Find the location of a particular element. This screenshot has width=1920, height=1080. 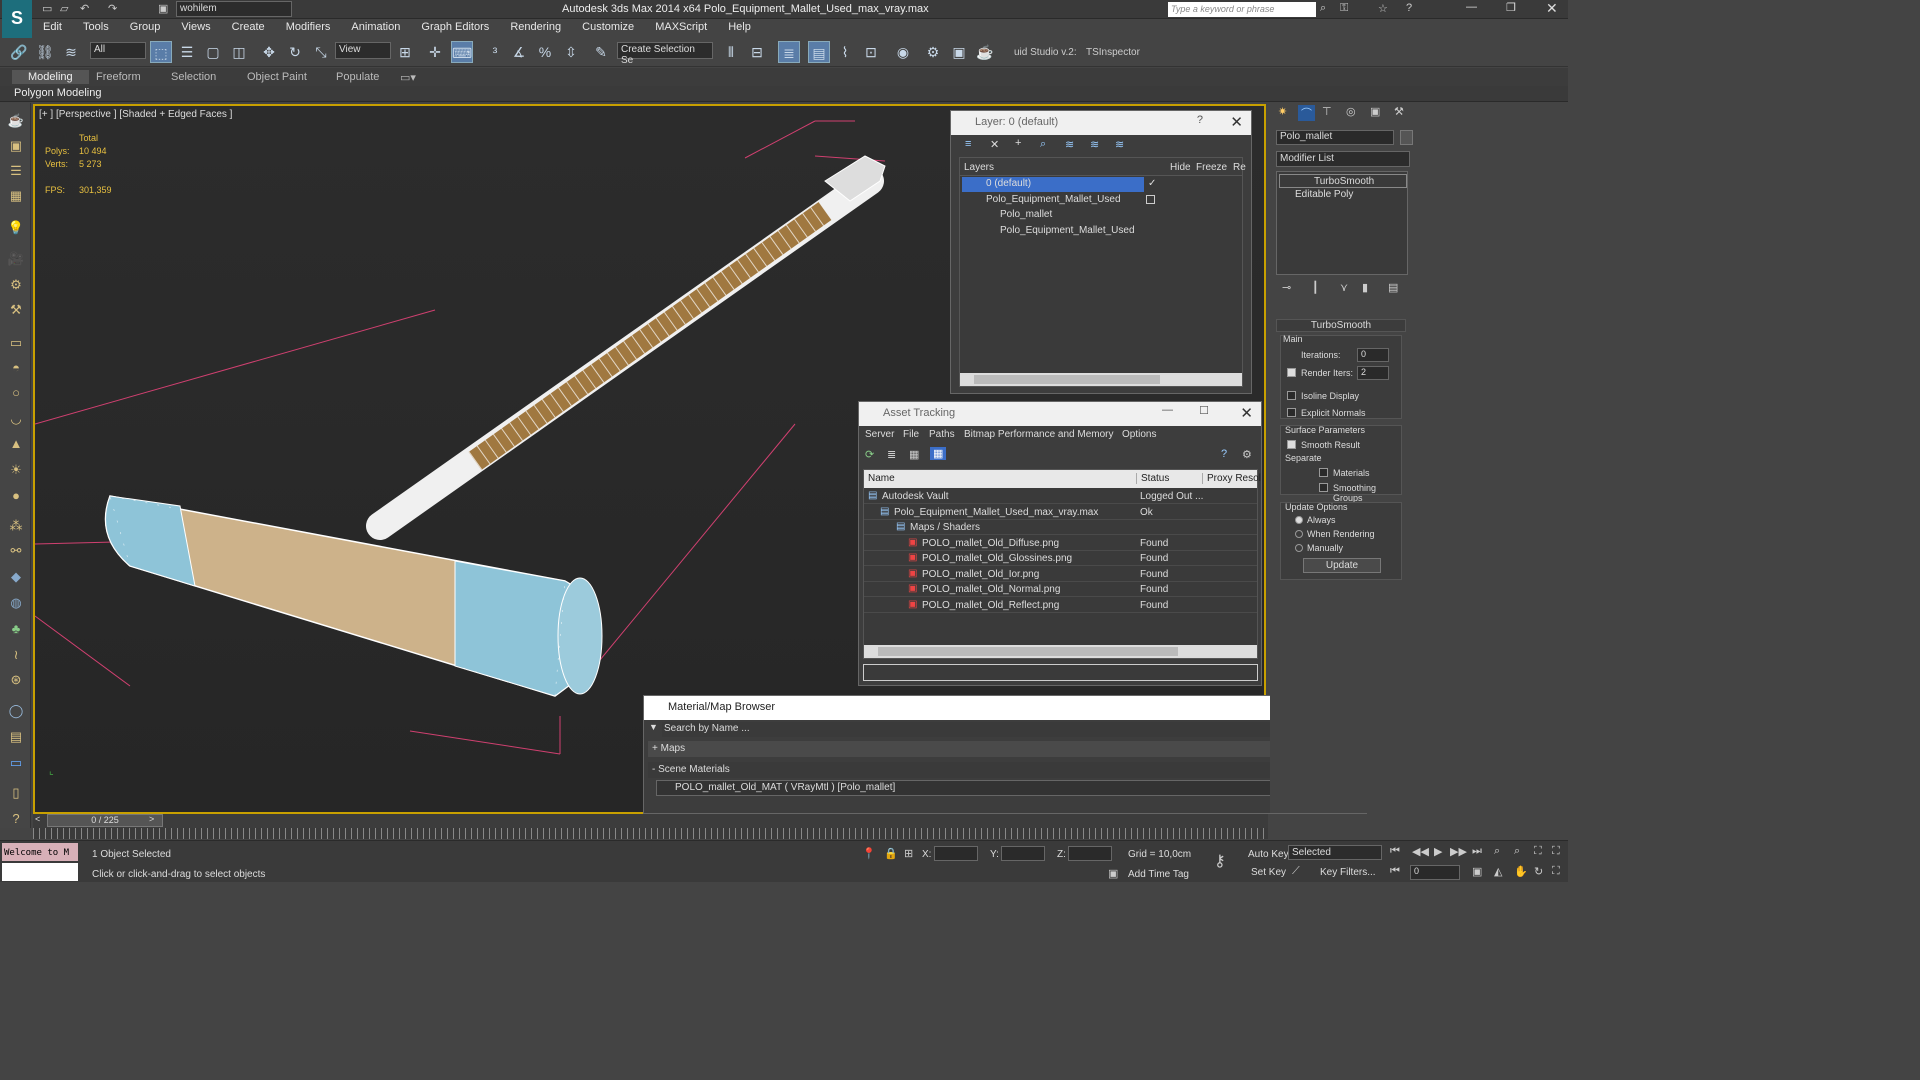

maxscript-listener: Welcome to M is located at coordinates (40, 852).